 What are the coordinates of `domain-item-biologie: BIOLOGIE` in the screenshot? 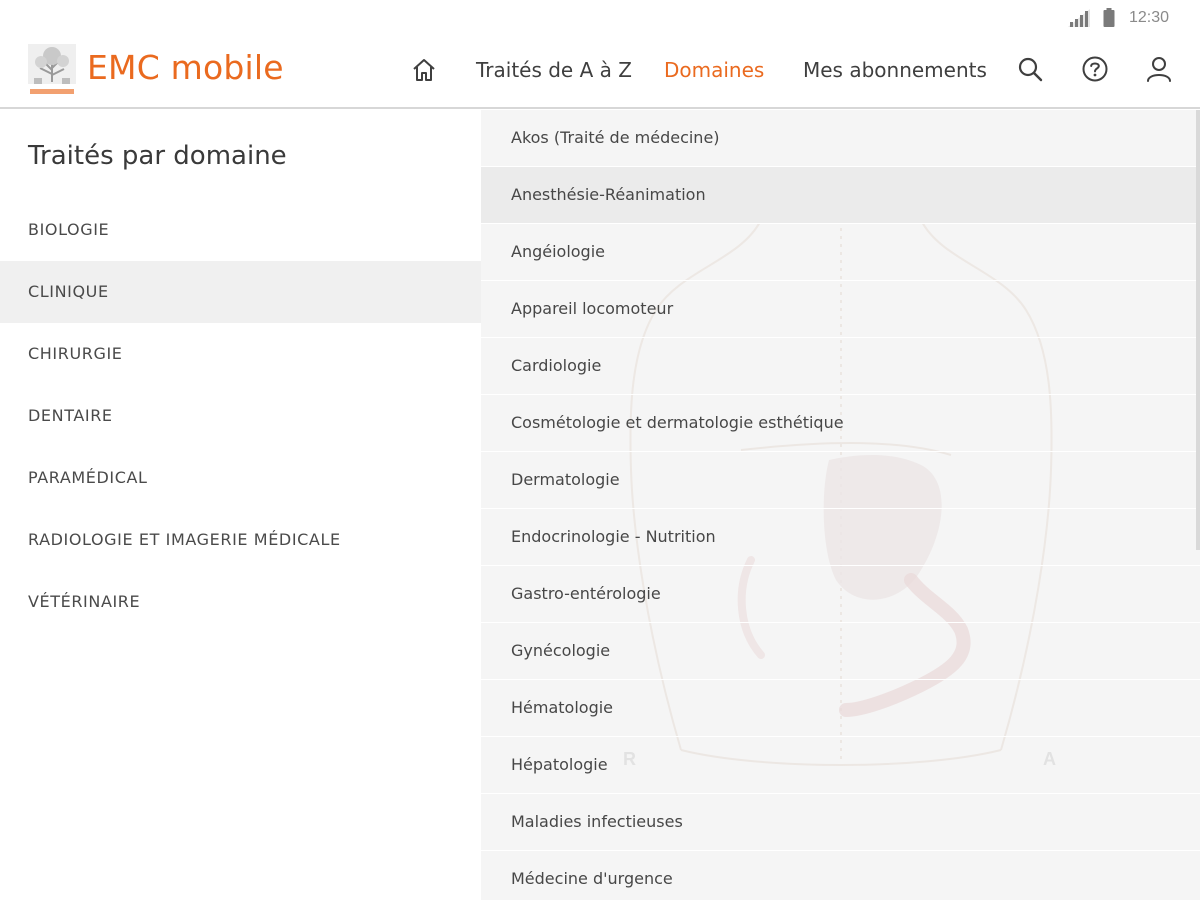 It's located at (240, 230).